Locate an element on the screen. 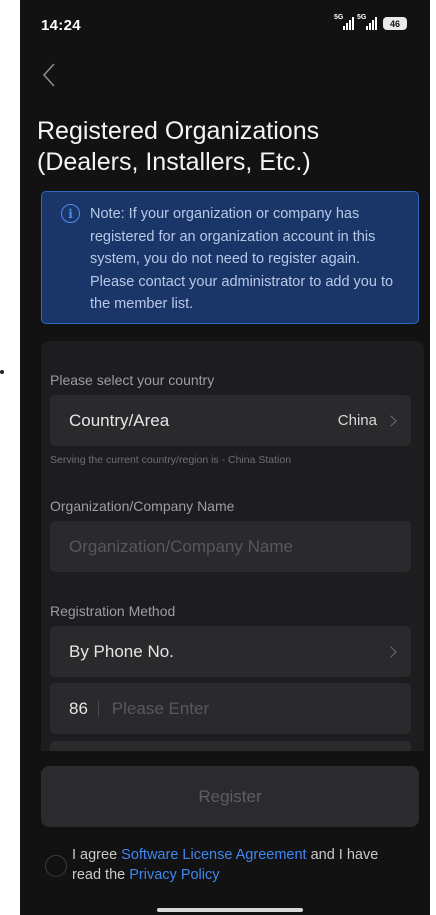  agree-prefix: I agree is located at coordinates (97, 855).